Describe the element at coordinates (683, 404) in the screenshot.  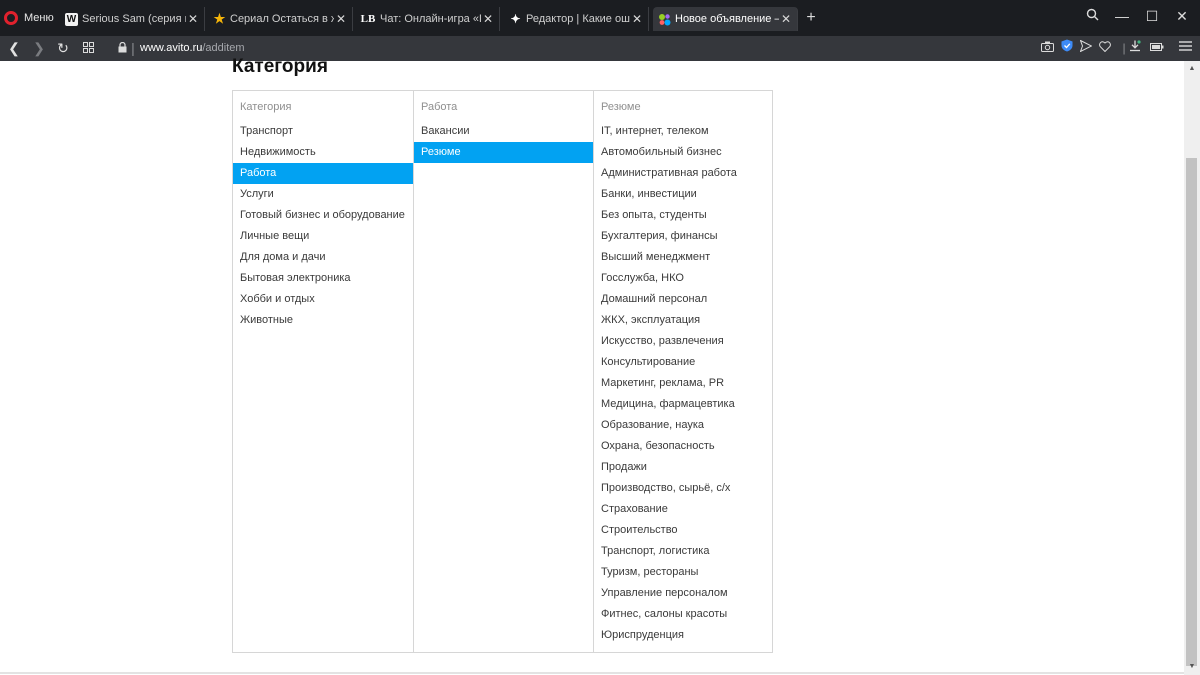
I see `list-item: Медицина, фармацевтика` at that location.